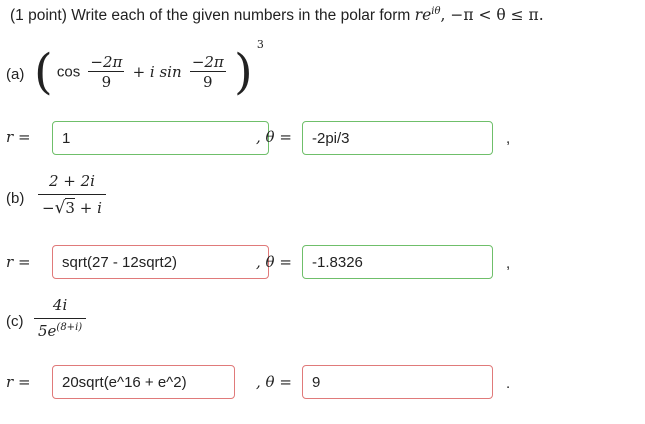  Describe the element at coordinates (143, 382) in the screenshot. I see `r-input-c` at that location.